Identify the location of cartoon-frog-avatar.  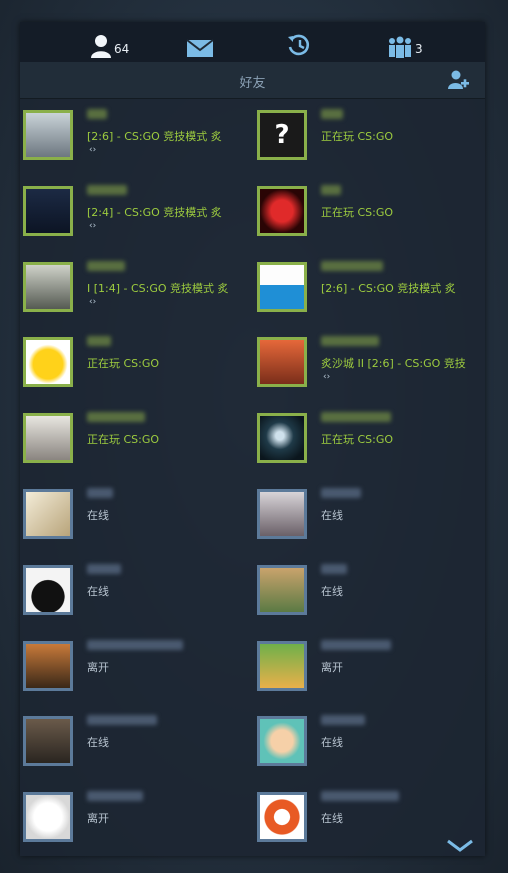
(282, 741).